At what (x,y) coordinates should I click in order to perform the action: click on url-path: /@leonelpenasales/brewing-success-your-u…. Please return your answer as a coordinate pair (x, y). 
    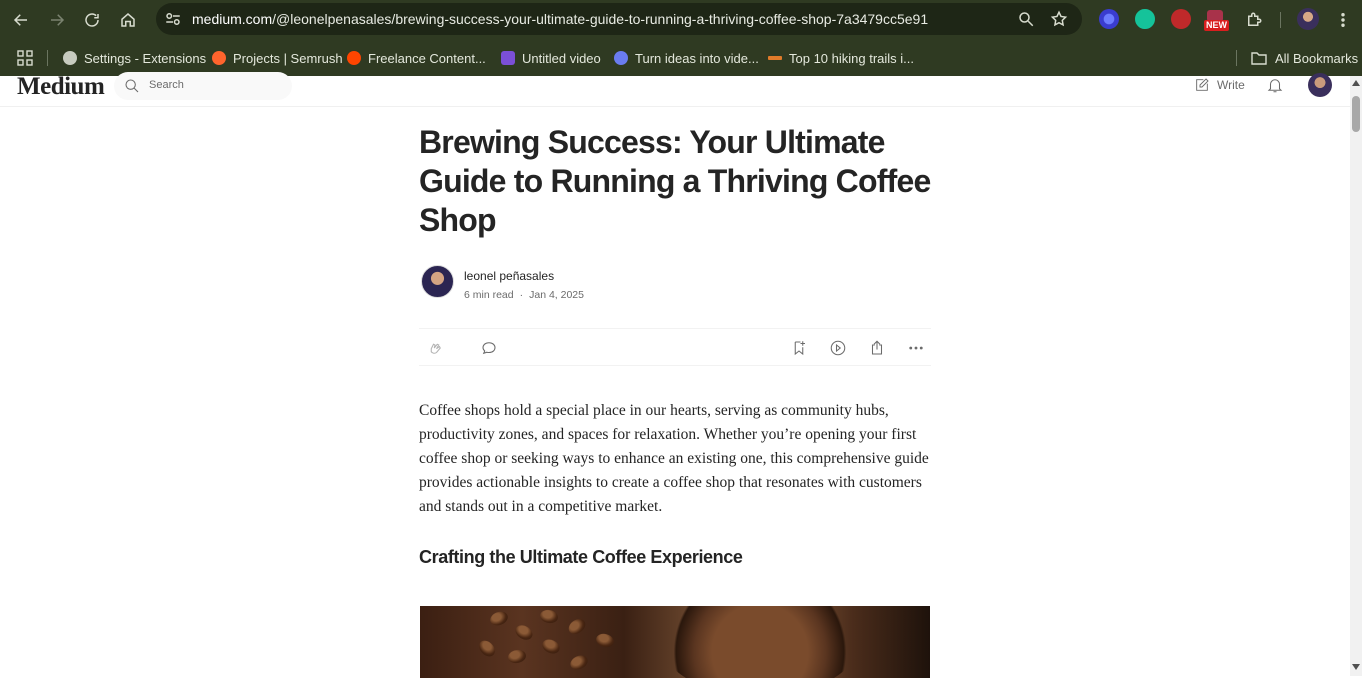
    Looking at the image, I should click on (600, 19).